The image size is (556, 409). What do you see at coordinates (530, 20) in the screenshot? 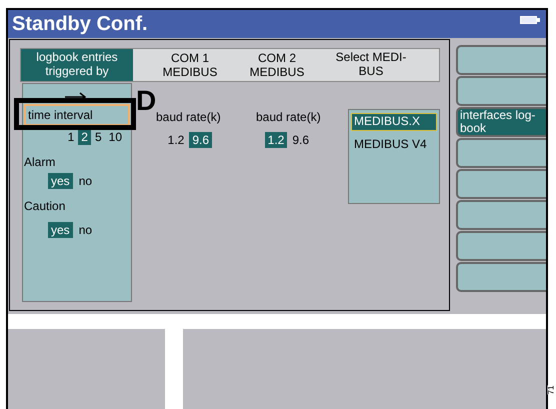
I see `battery-icon` at bounding box center [530, 20].